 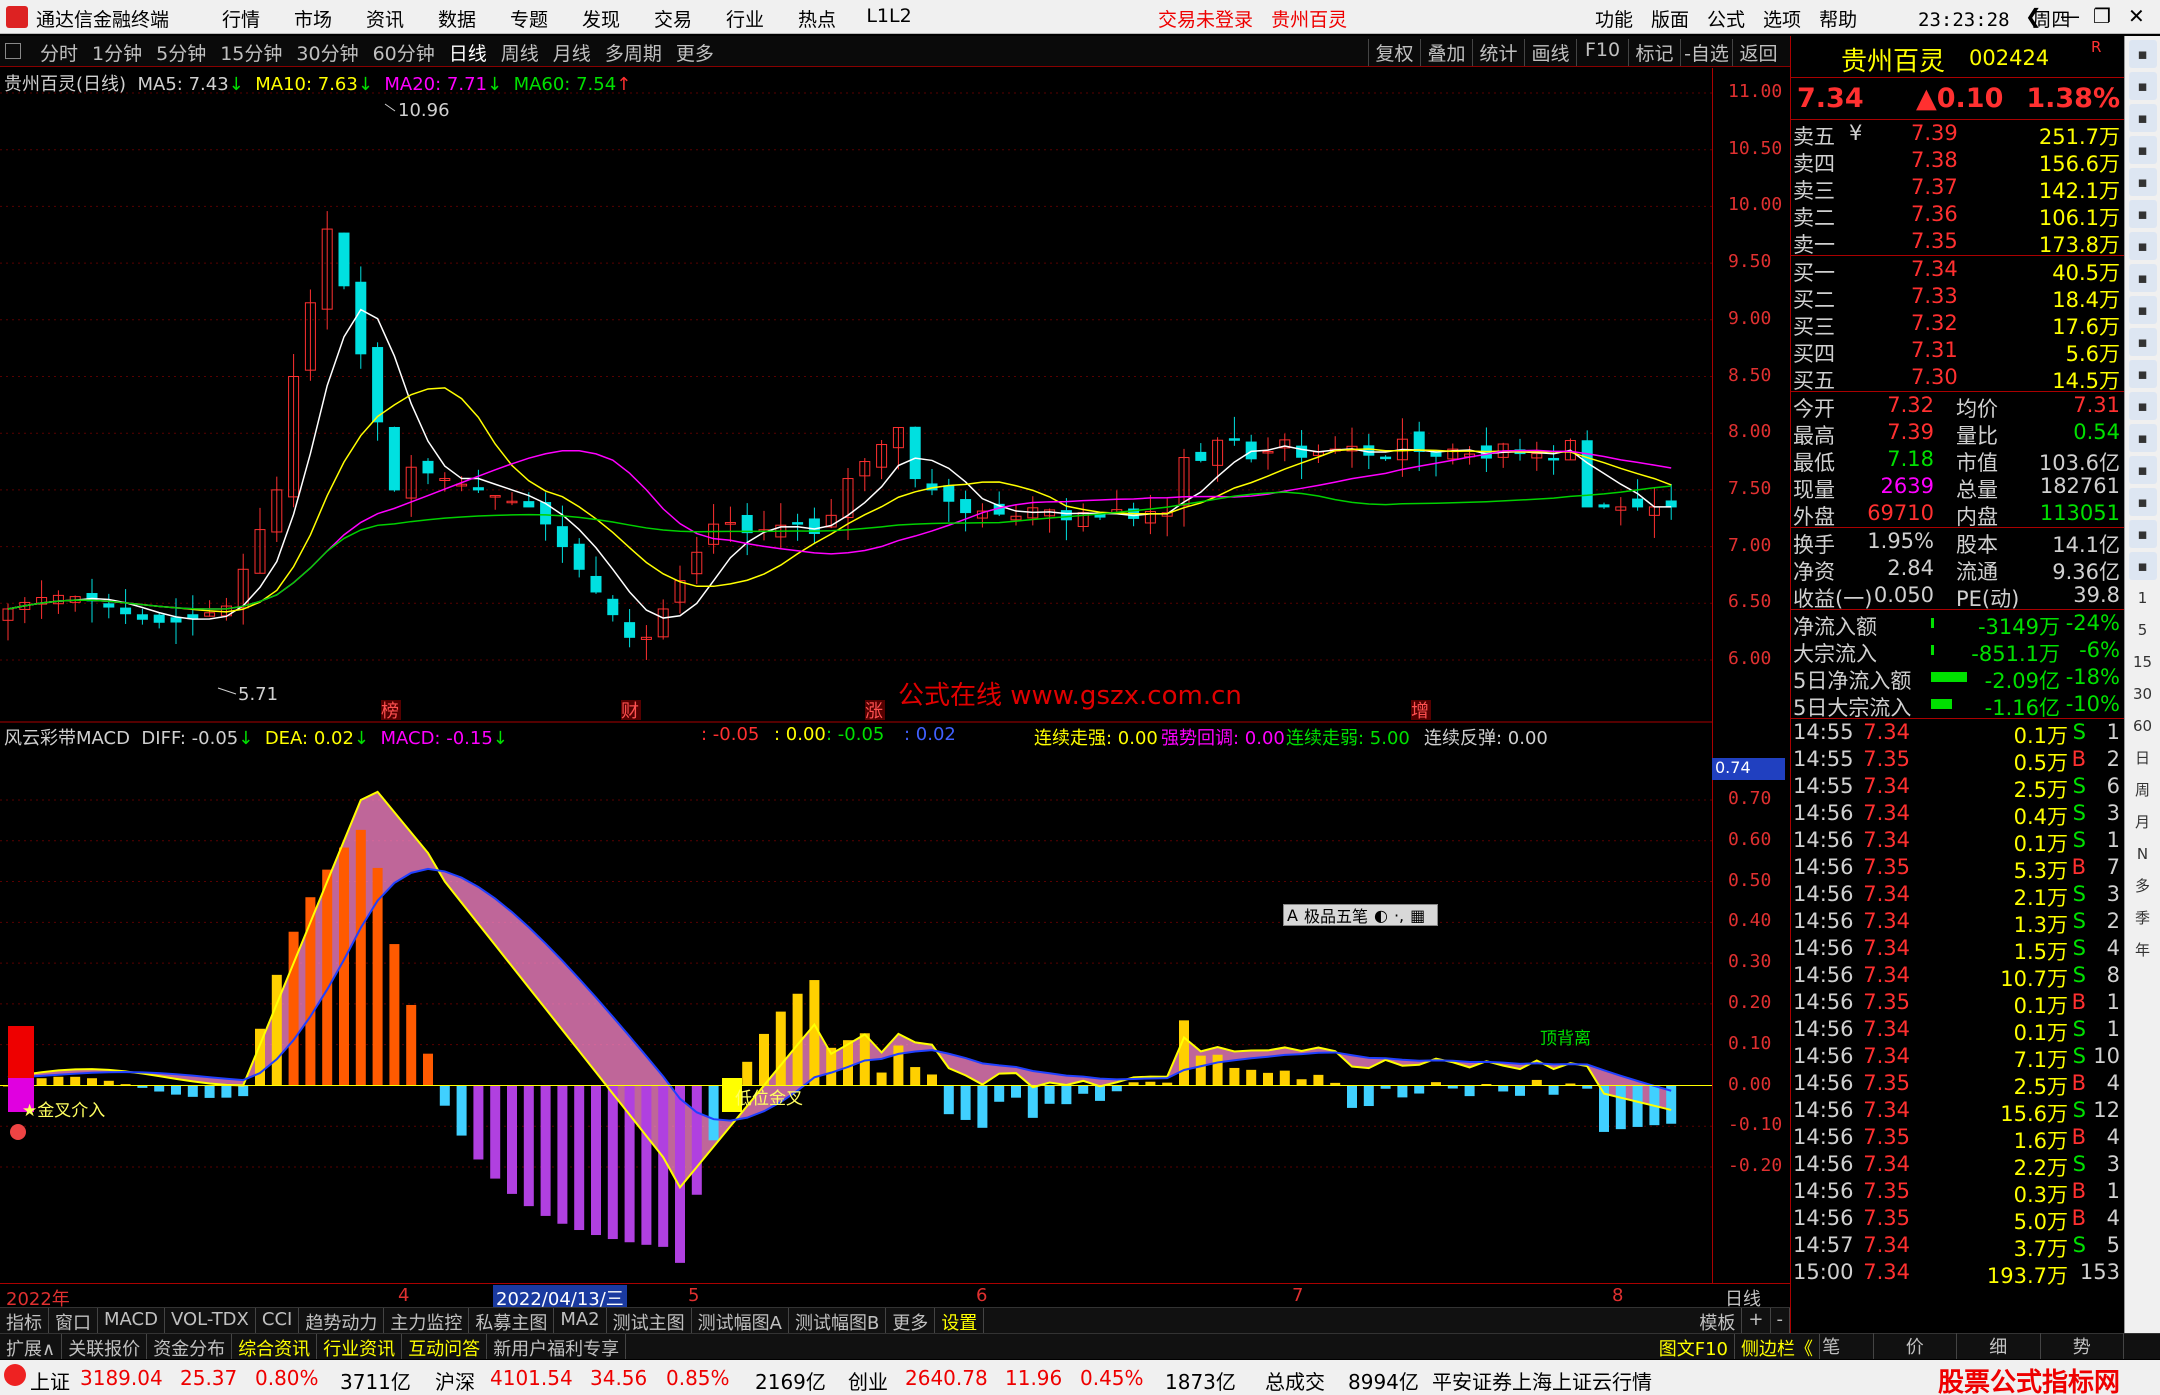 What do you see at coordinates (740, 1321) in the screenshot?
I see `indicator-tab-10: 测试幅图A` at bounding box center [740, 1321].